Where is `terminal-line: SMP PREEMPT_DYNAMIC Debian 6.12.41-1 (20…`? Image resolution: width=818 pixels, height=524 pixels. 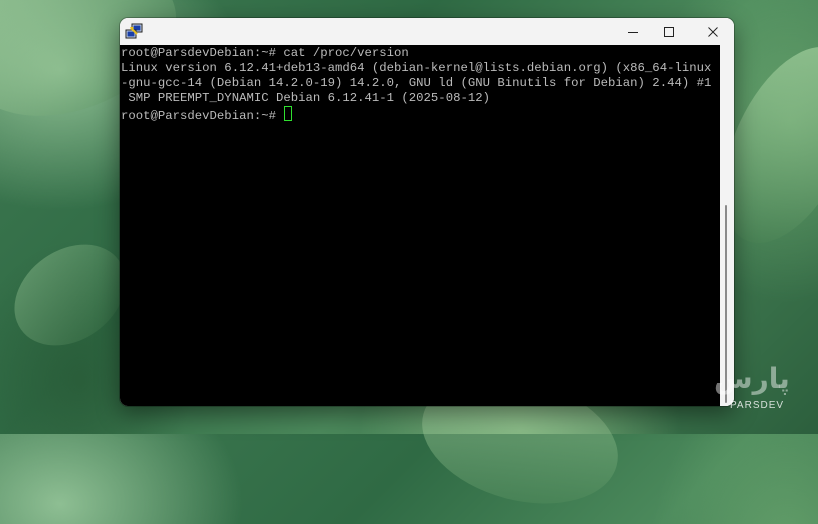 terminal-line: SMP PREEMPT_DYNAMIC Debian 6.12.41-1 (20… is located at coordinates (305, 98).